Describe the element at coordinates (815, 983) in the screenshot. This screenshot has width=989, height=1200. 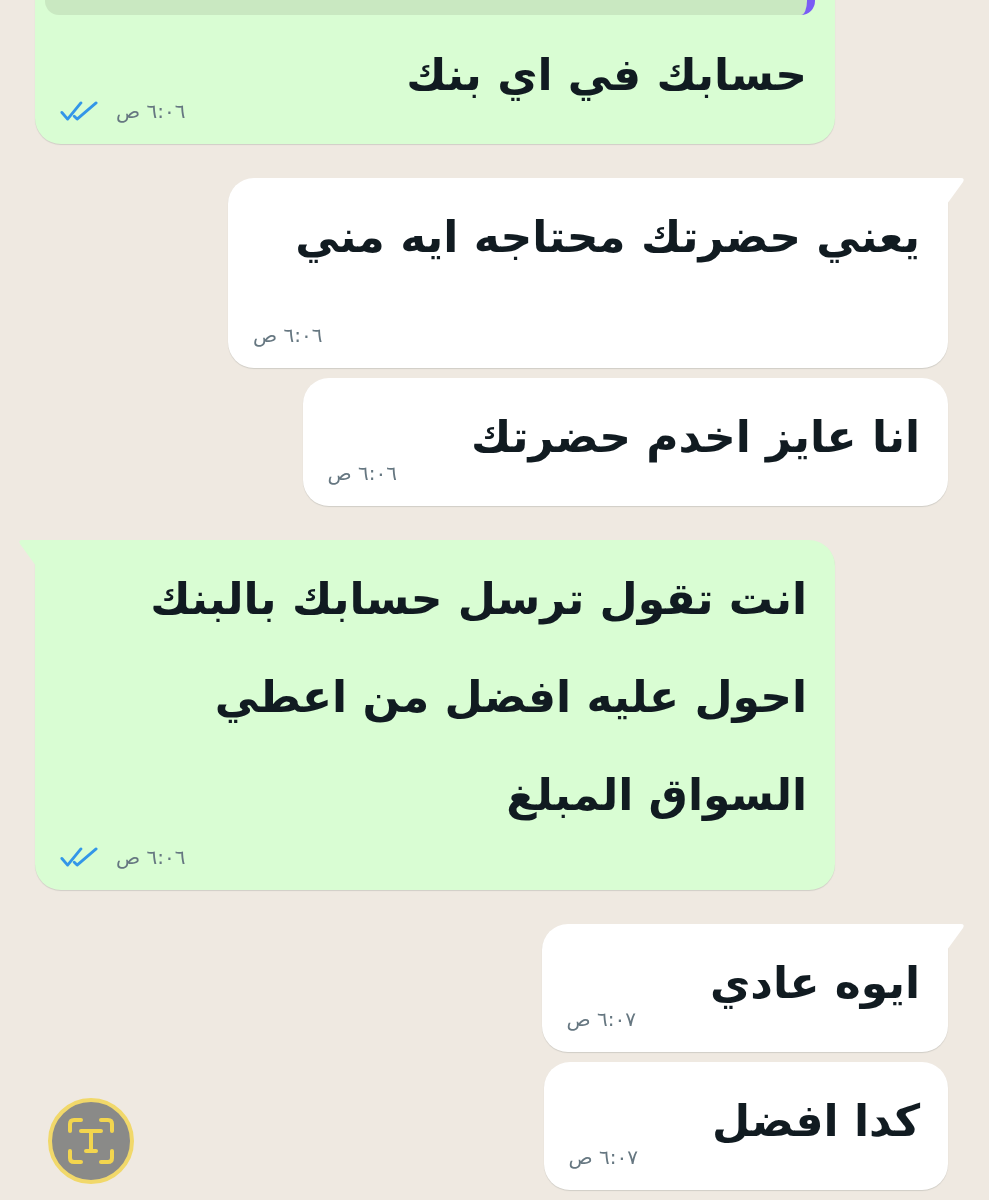
I see `message-text: ايوه عادي` at that location.